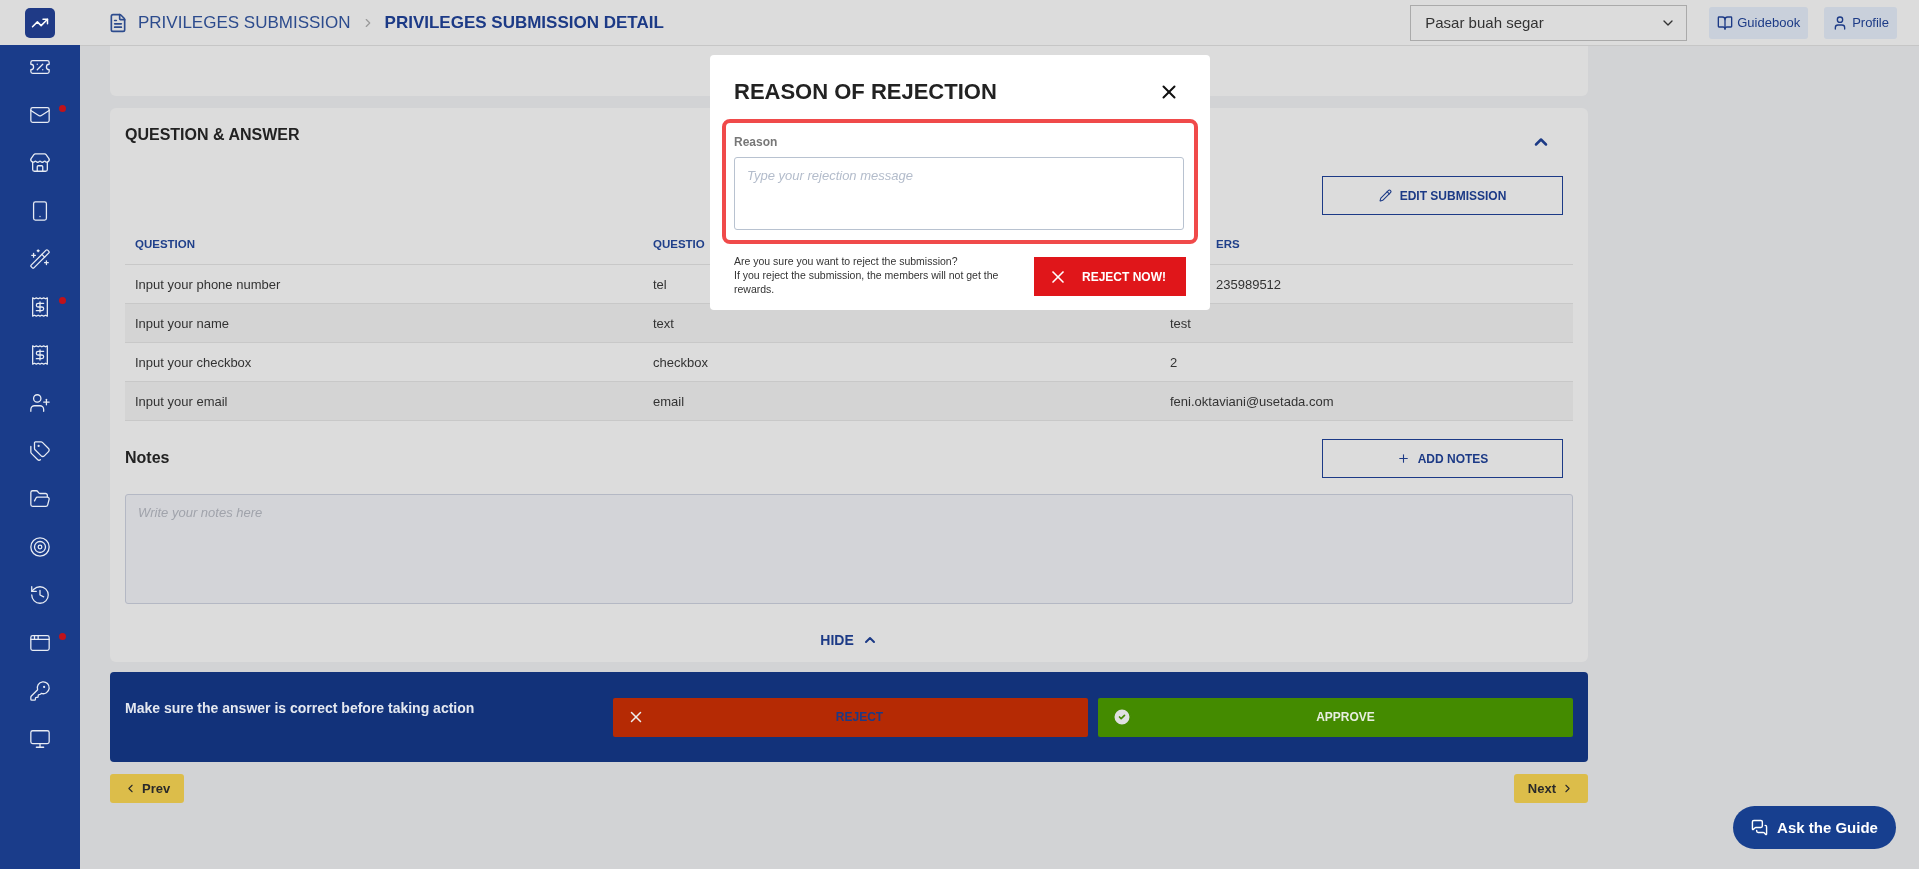 This screenshot has height=869, width=1919. Describe the element at coordinates (40, 643) in the screenshot. I see `window-icon` at that location.